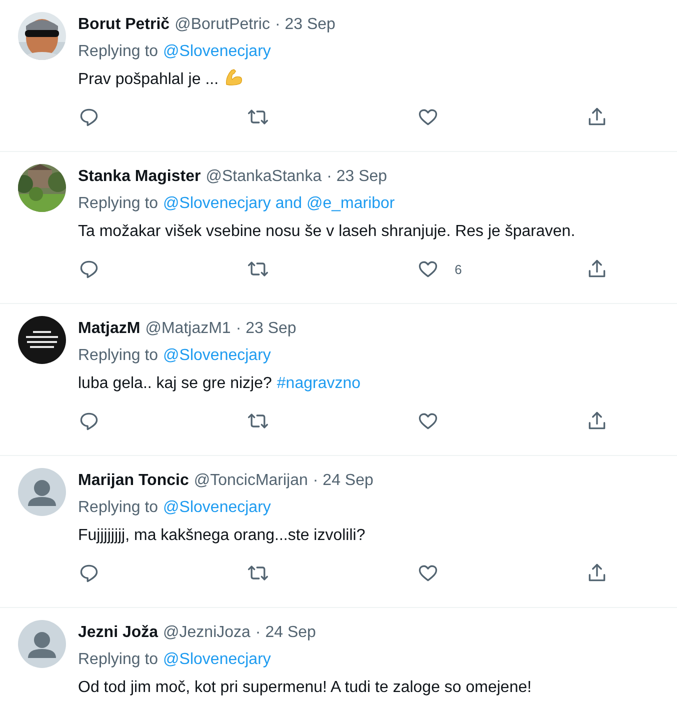 Image resolution: width=677 pixels, height=712 pixels. Describe the element at coordinates (139, 176) in the screenshot. I see `user-name: Stanka Magister` at that location.